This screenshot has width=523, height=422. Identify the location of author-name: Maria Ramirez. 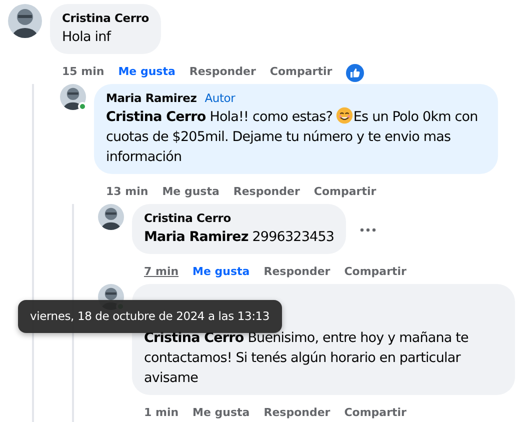
(151, 98).